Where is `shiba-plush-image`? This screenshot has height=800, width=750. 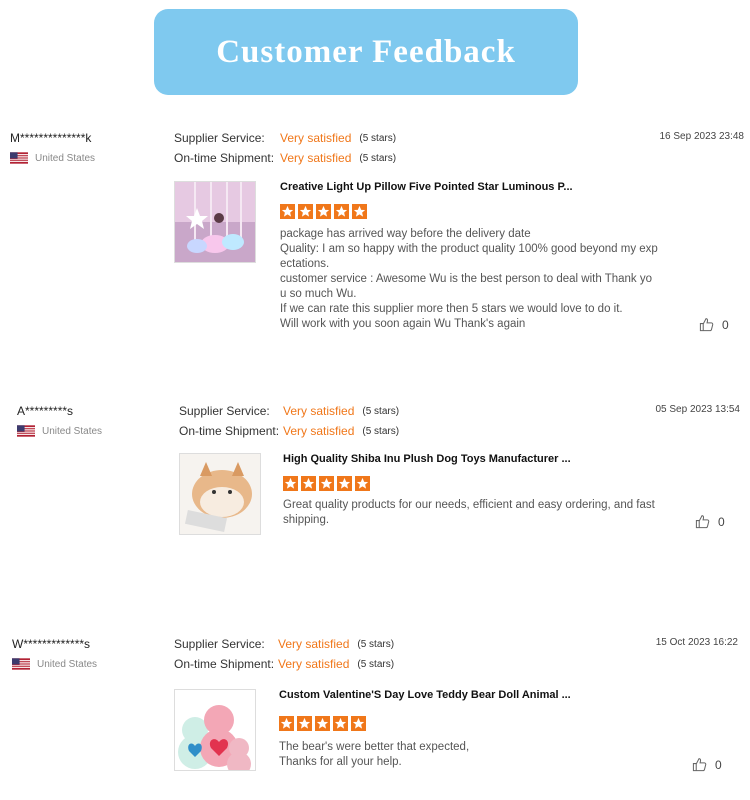 shiba-plush-image is located at coordinates (220, 494).